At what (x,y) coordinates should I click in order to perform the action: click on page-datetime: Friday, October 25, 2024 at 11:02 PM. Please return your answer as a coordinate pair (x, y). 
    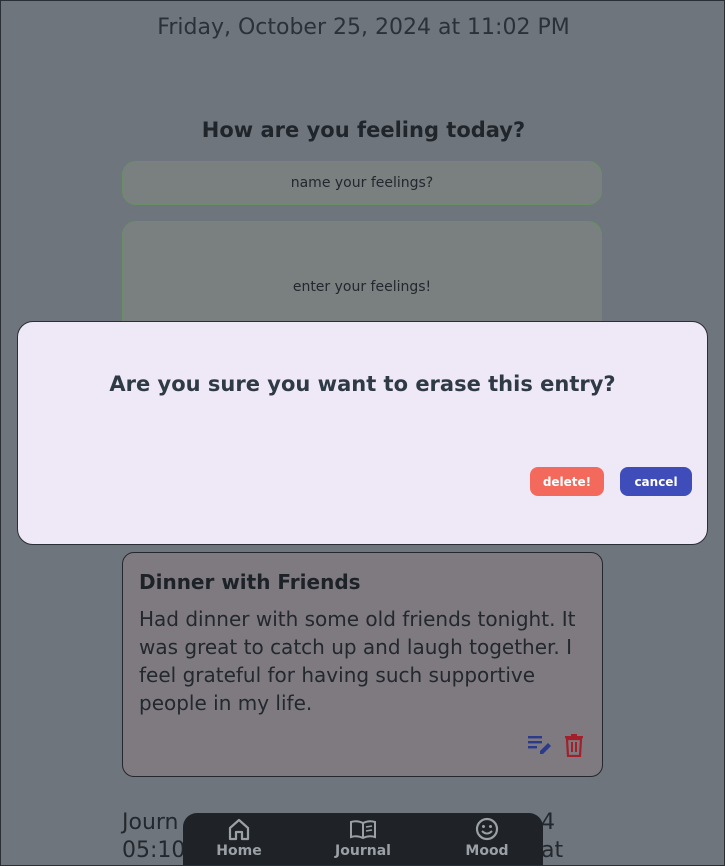
    Looking at the image, I should click on (363, 27).